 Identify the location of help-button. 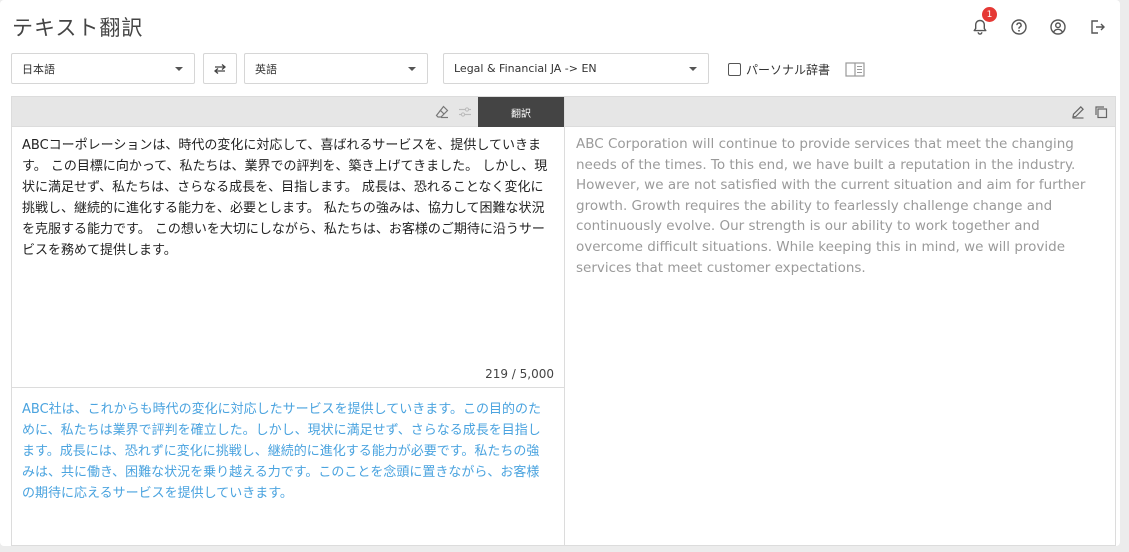
(1019, 27).